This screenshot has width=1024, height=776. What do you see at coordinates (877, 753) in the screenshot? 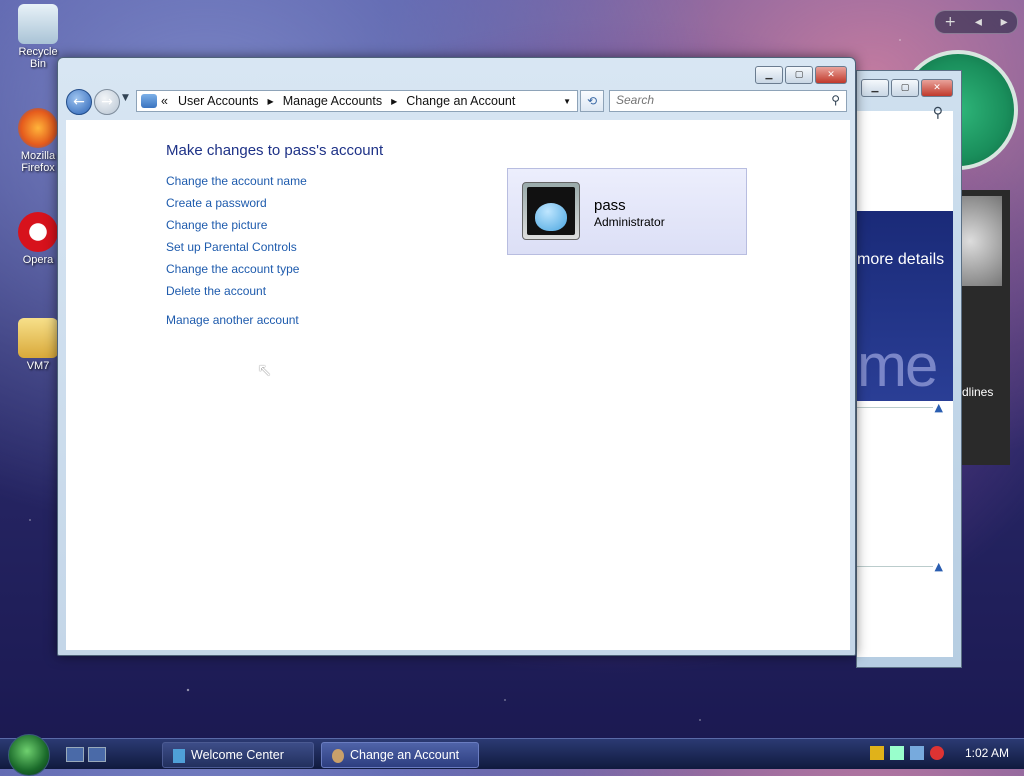
I see `security-shield-icon` at bounding box center [877, 753].